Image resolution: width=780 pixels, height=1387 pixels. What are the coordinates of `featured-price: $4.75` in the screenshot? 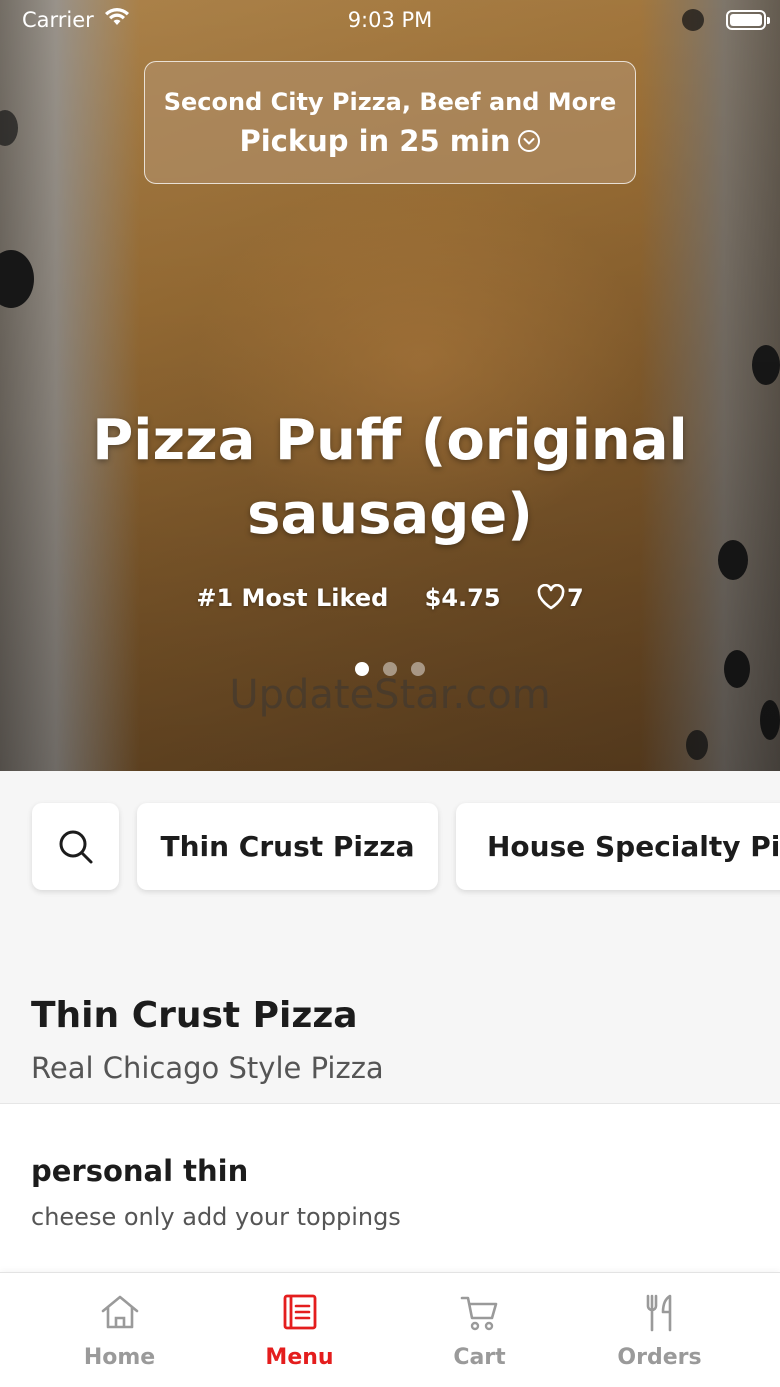 It's located at (462, 598).